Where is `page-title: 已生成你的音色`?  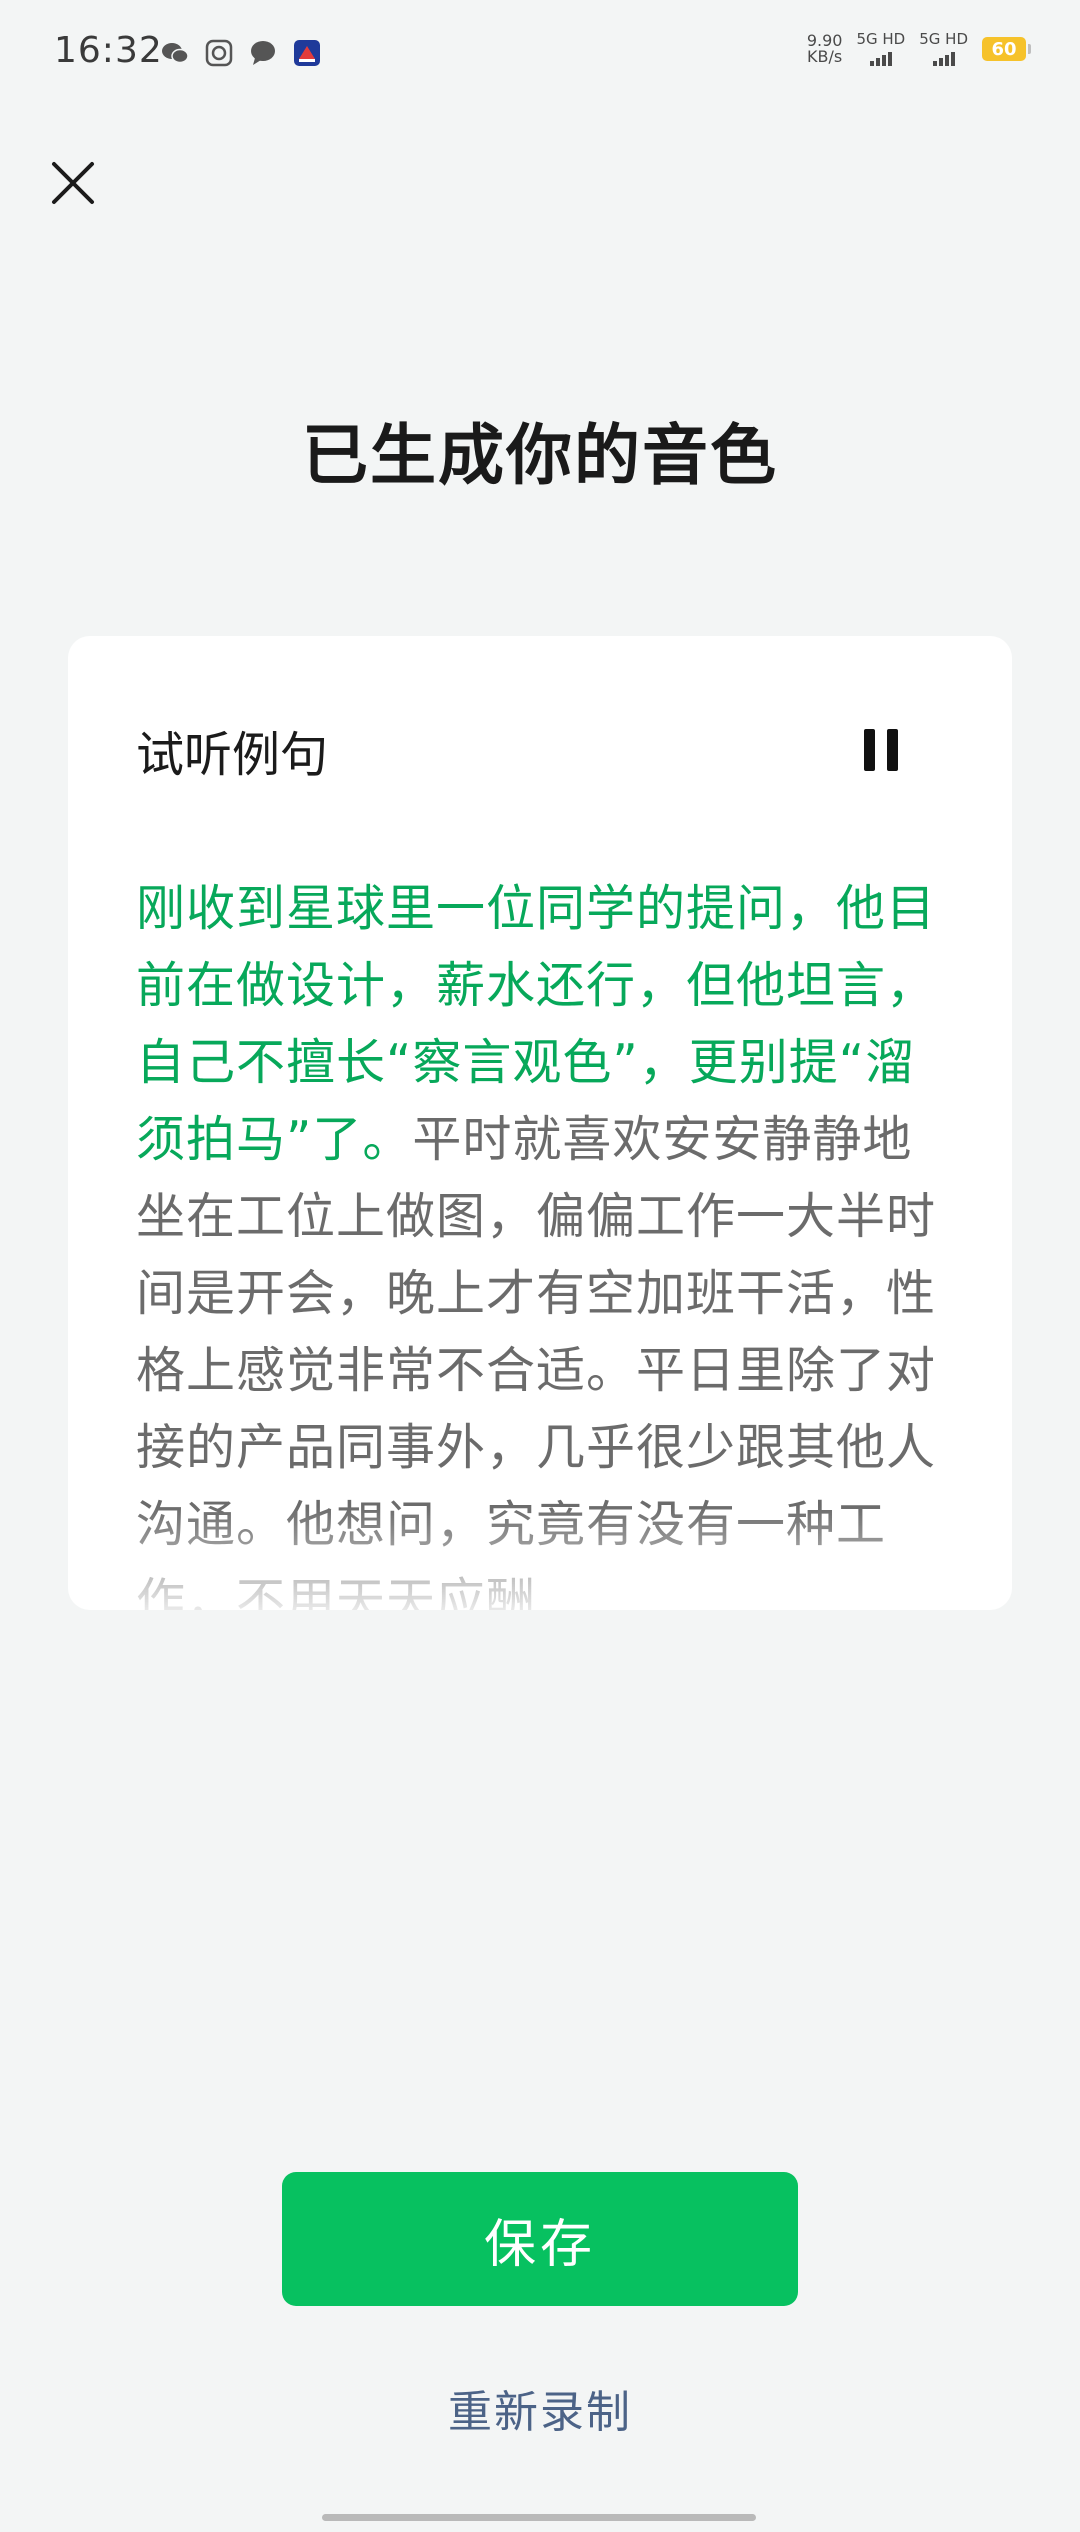
page-title: 已生成你的音色 is located at coordinates (540, 455).